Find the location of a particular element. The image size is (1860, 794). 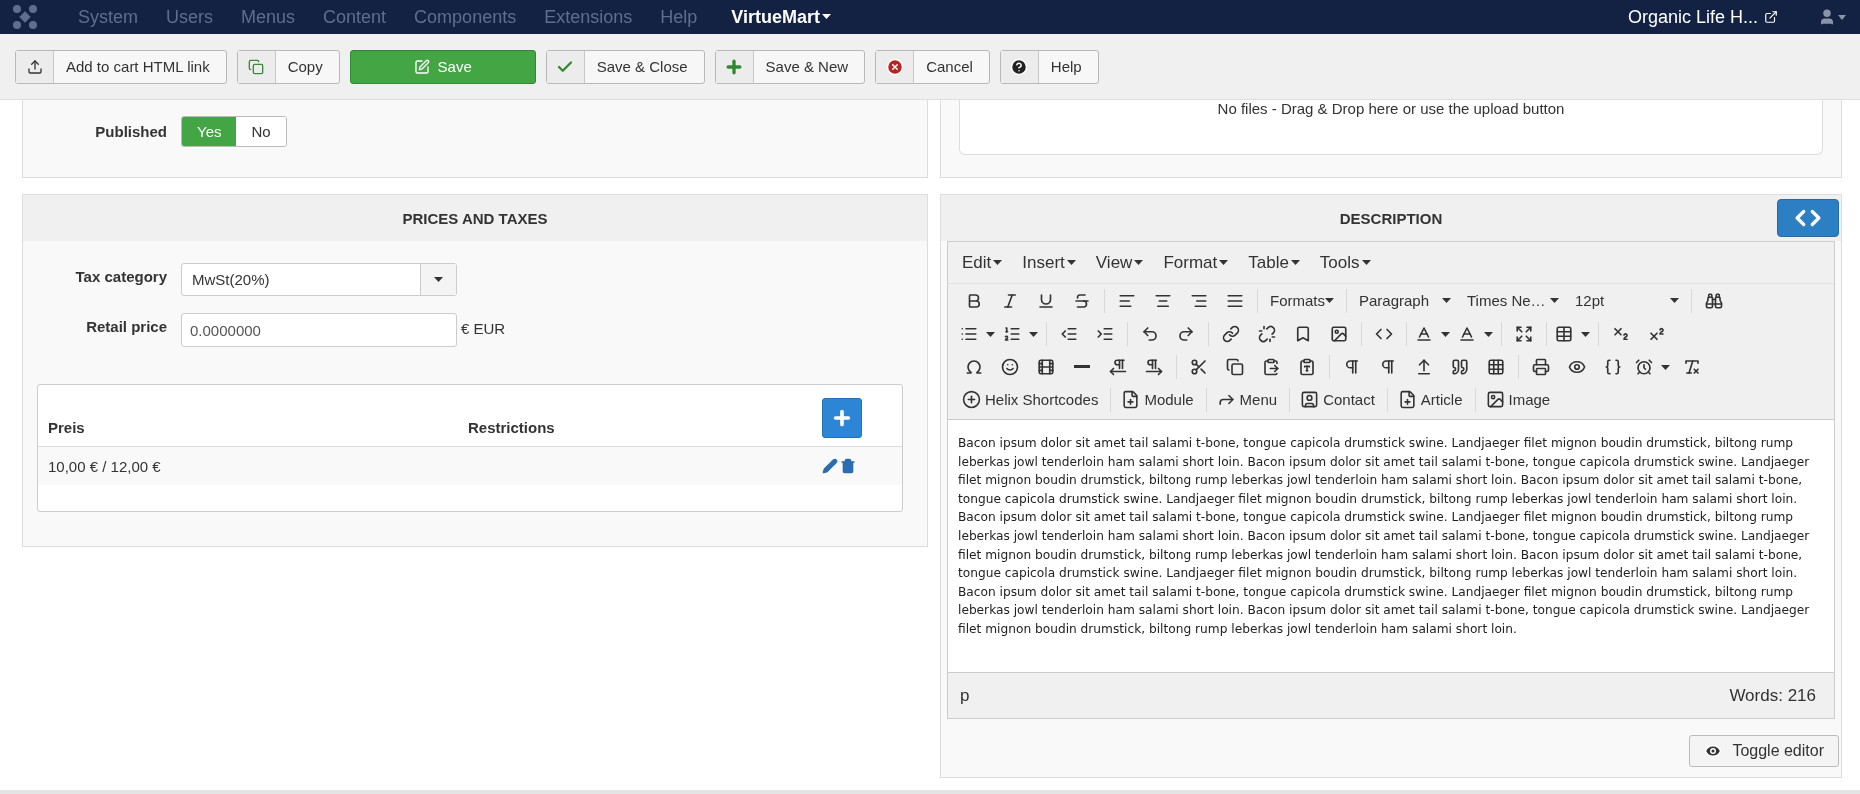

field-label: Tax category is located at coordinates (121, 276).